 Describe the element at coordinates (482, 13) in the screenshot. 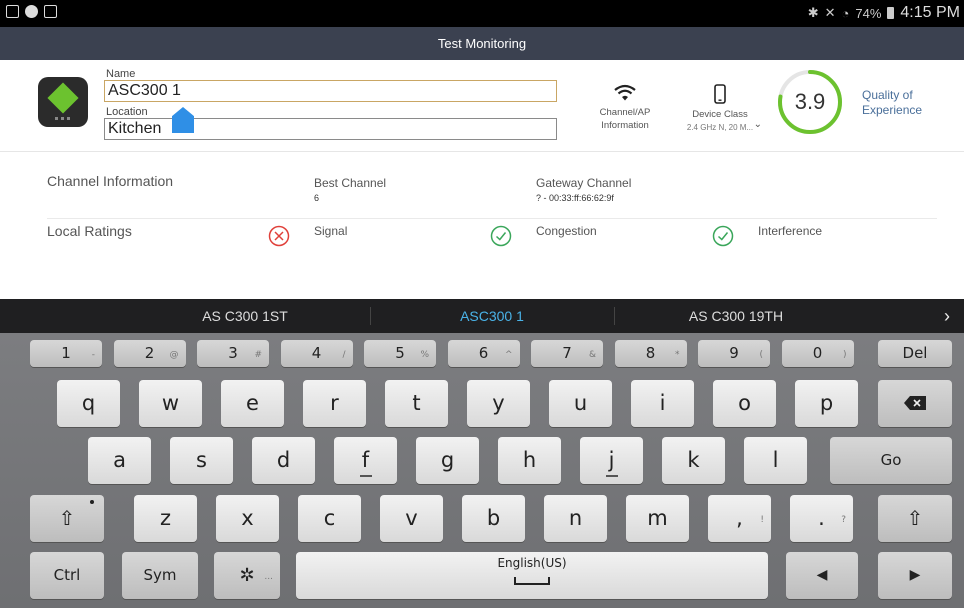

I see `status-bar: ✱ ✕ ◔ 74% 4:15 PM` at that location.